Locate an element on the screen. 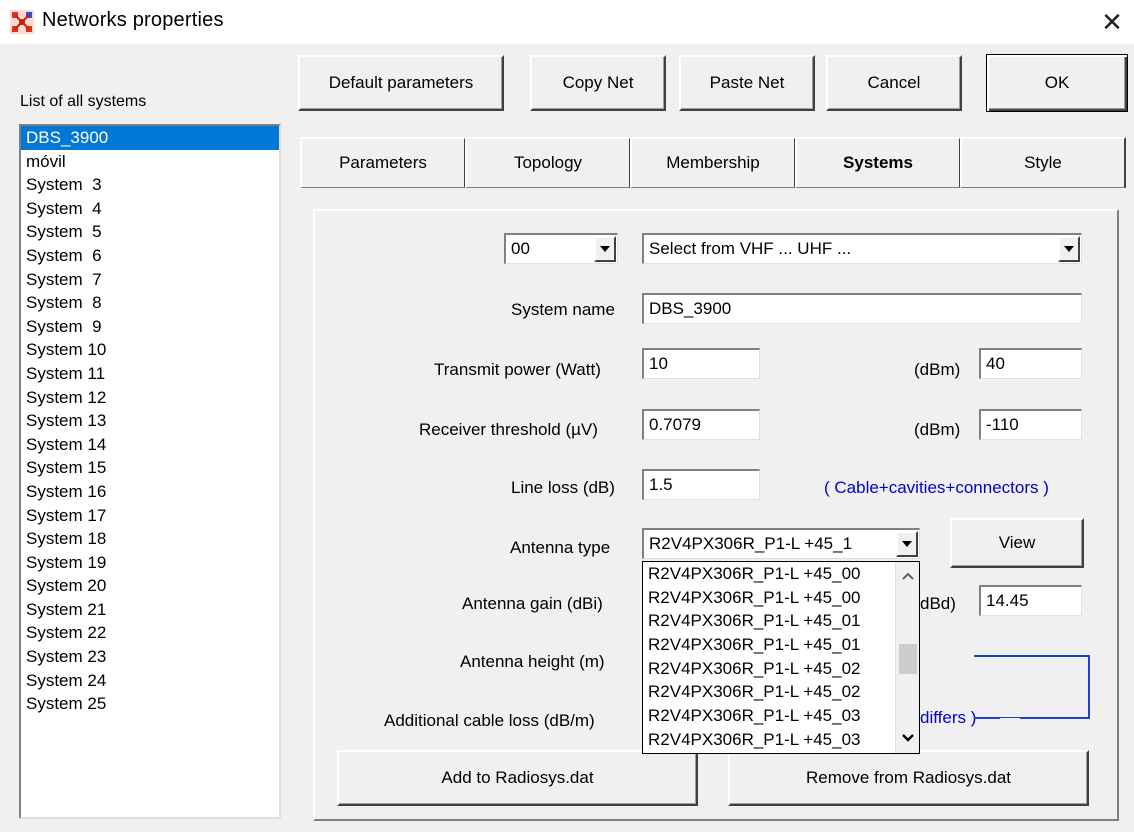  dropdown-scrollbar is located at coordinates (907, 657).